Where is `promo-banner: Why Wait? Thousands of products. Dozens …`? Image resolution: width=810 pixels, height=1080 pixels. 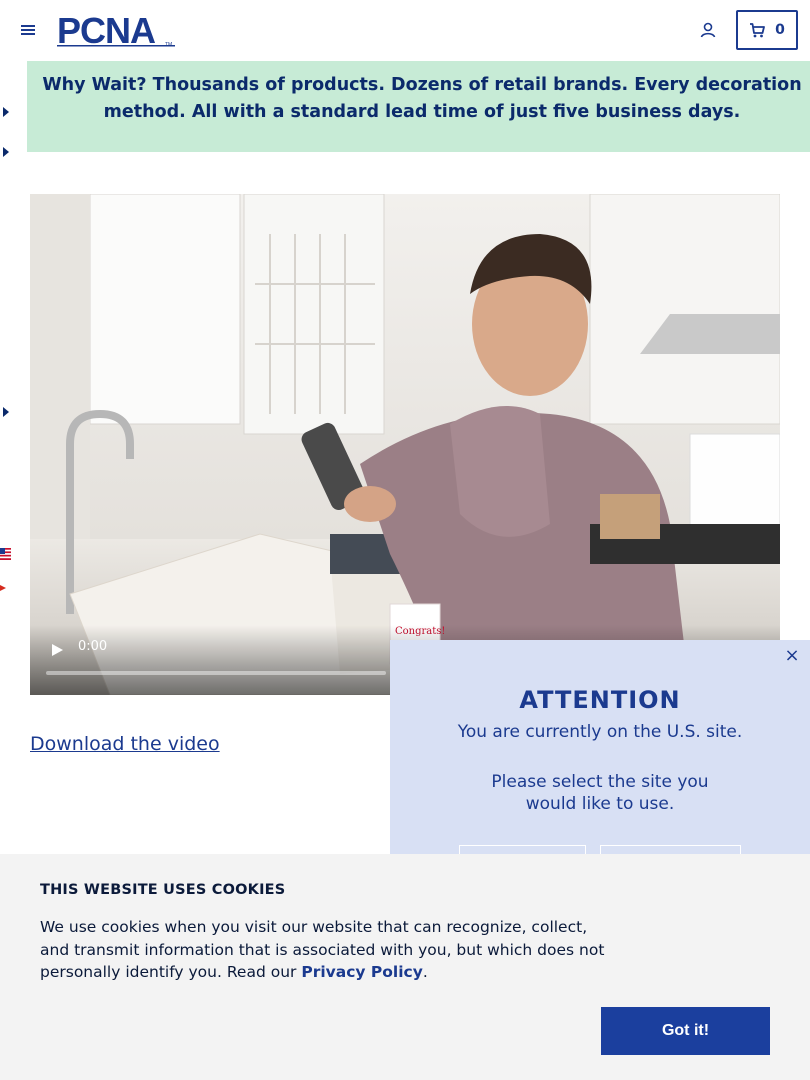 promo-banner: Why Wait? Thousands of products. Dozens … is located at coordinates (418, 106).